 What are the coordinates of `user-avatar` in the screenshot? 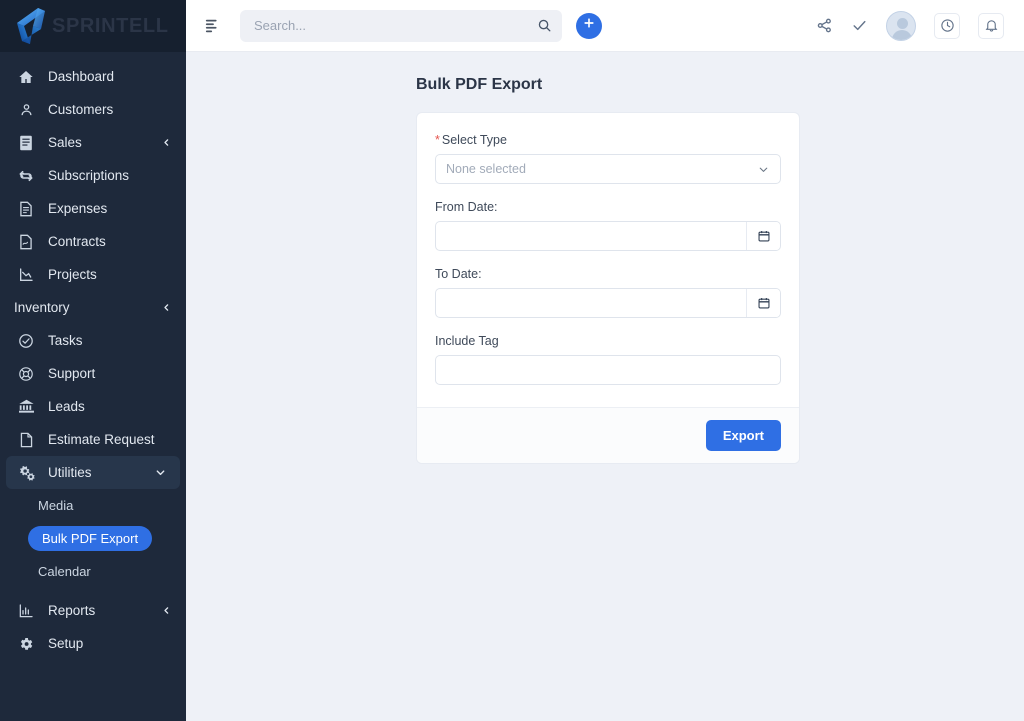 It's located at (901, 25).